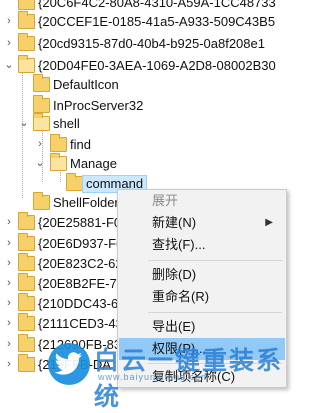 The image size is (320, 413). I want to click on menu-item-copy-key-name: 复制项名称(C), so click(202, 377).